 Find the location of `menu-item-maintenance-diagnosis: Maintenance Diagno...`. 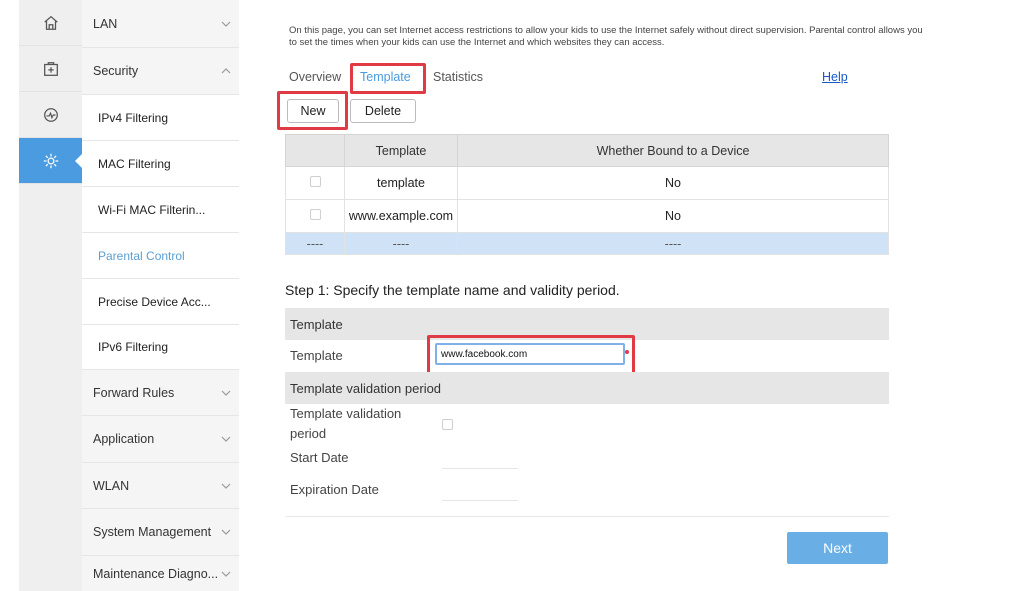

menu-item-maintenance-diagnosis: Maintenance Diagno... is located at coordinates (160, 573).